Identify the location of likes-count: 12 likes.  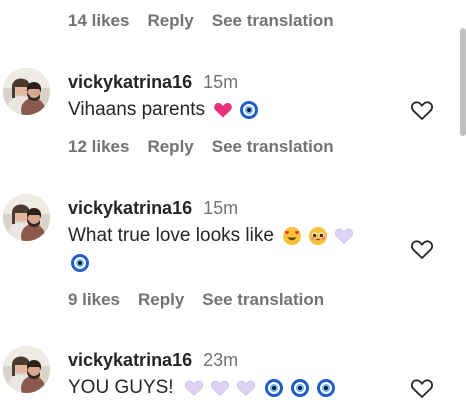
(98, 147).